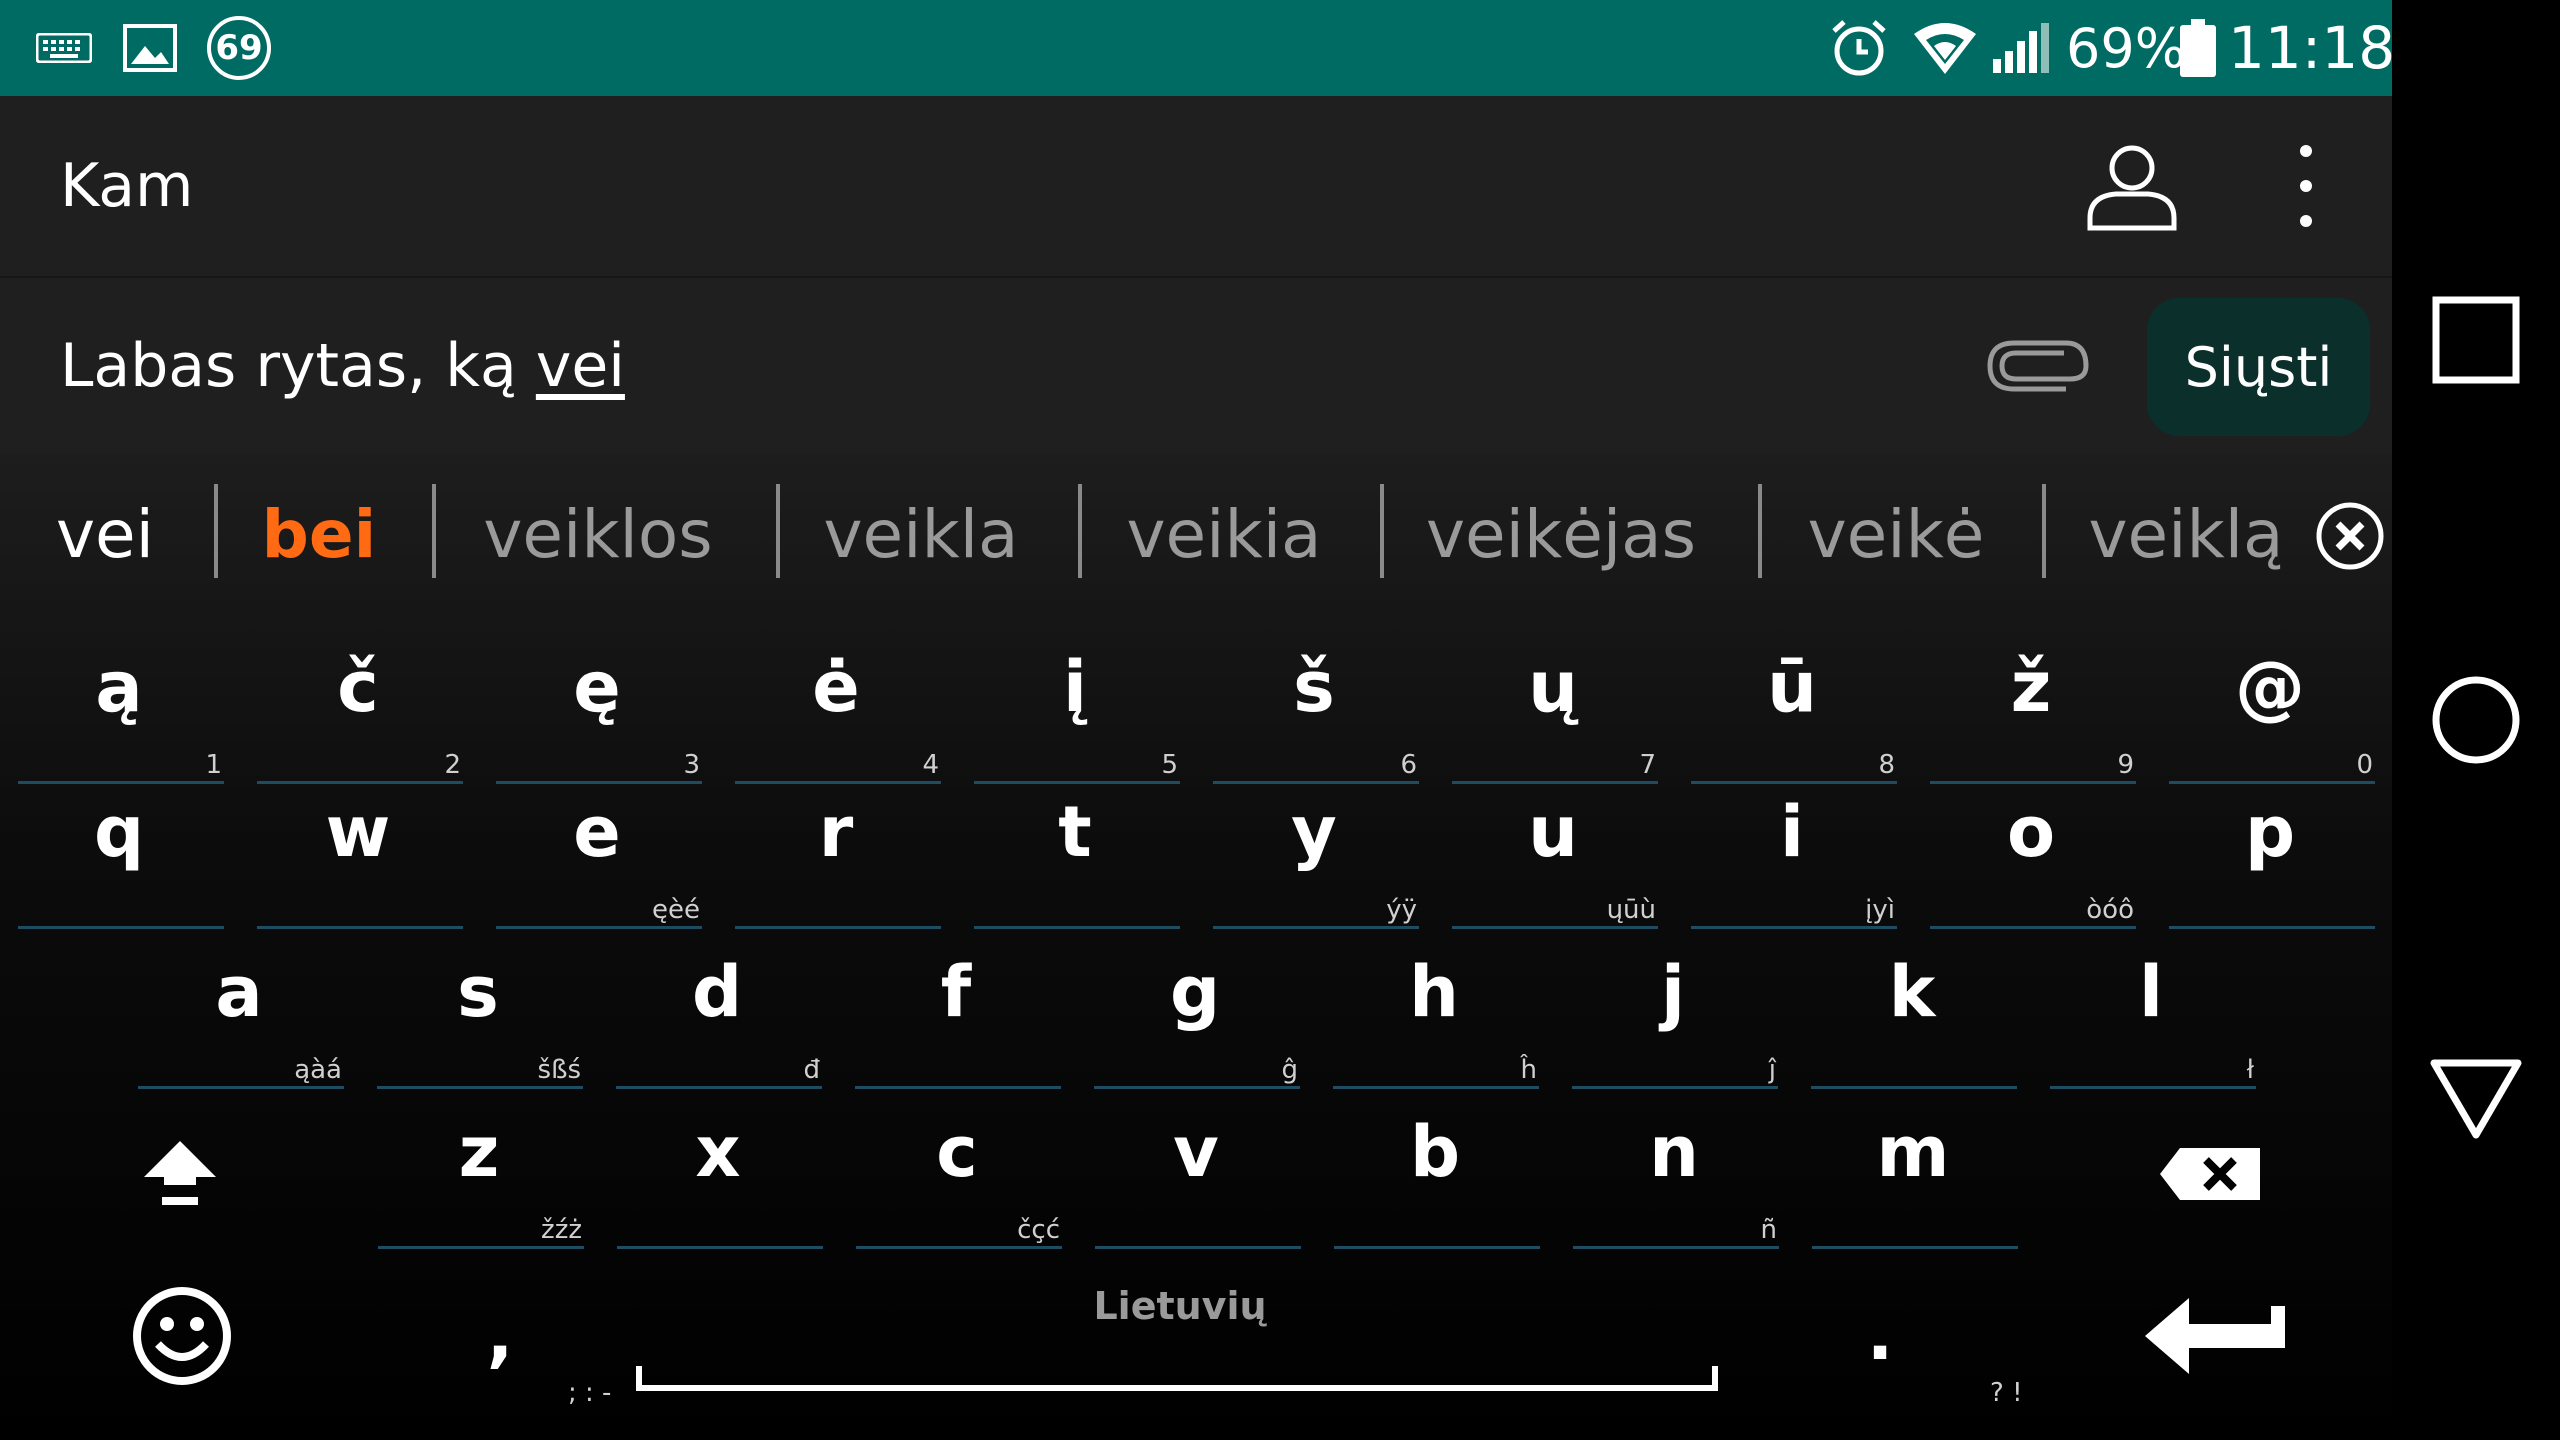 The image size is (2560, 1440). Describe the element at coordinates (1224, 534) in the screenshot. I see `suggestion-item: veikia` at that location.